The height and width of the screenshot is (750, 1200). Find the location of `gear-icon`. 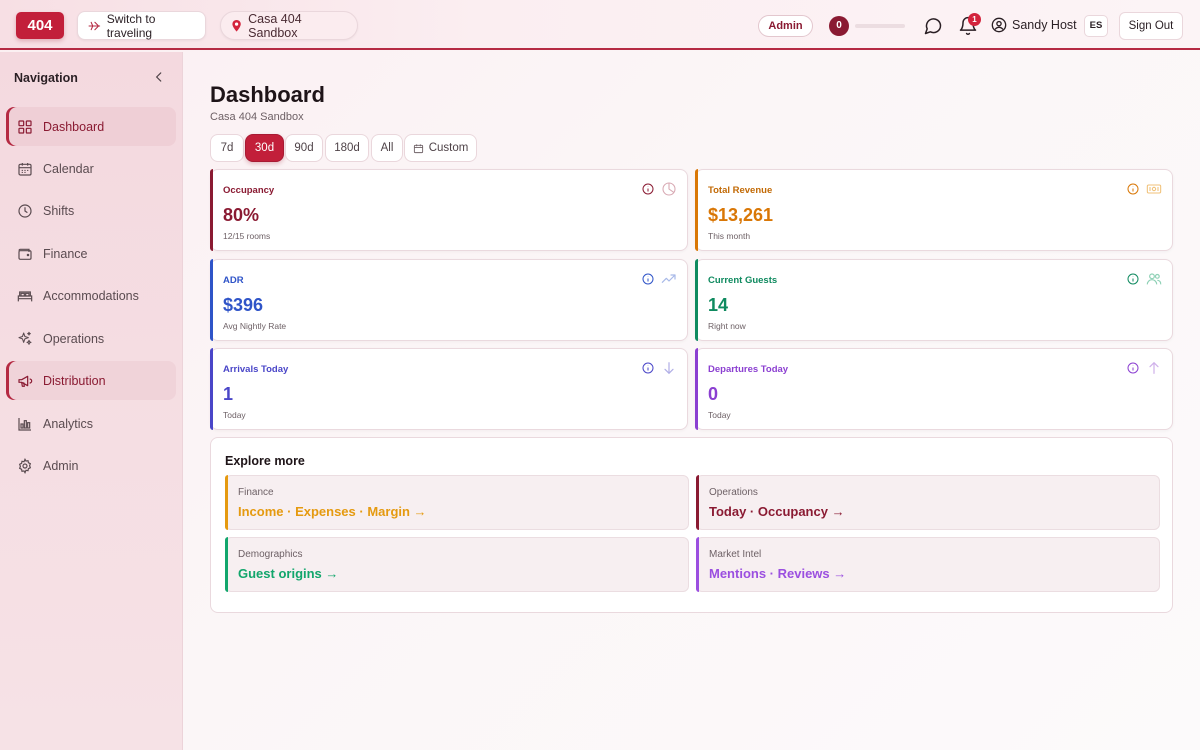

gear-icon is located at coordinates (25, 465).